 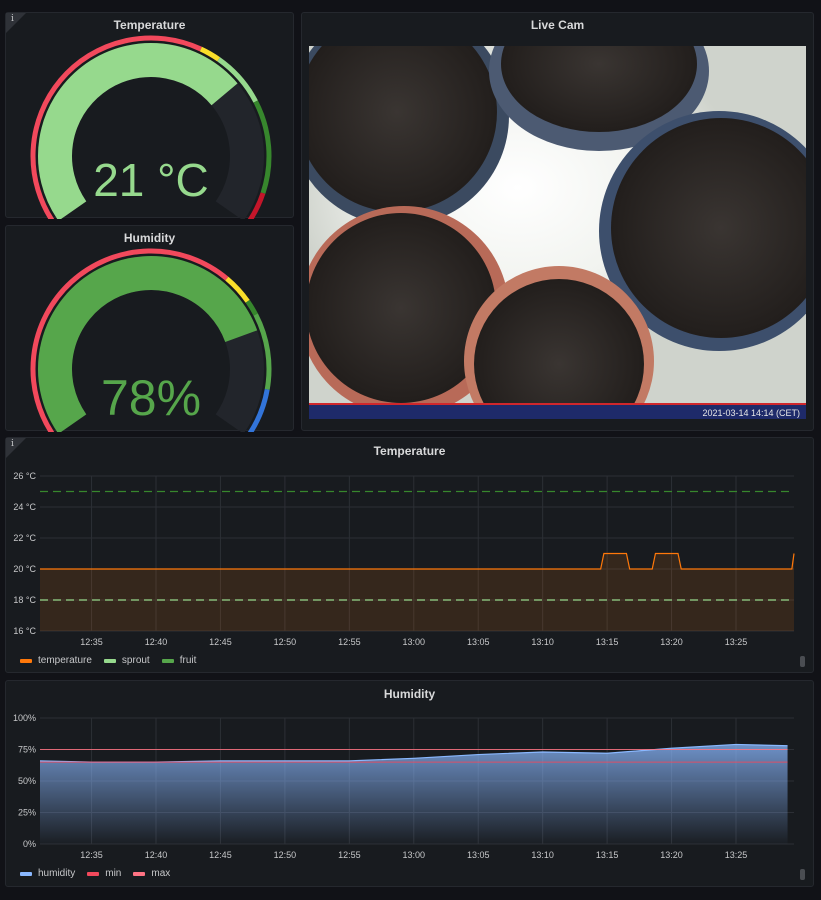 I want to click on humidity-gauge: 78%, so click(x=151, y=340).